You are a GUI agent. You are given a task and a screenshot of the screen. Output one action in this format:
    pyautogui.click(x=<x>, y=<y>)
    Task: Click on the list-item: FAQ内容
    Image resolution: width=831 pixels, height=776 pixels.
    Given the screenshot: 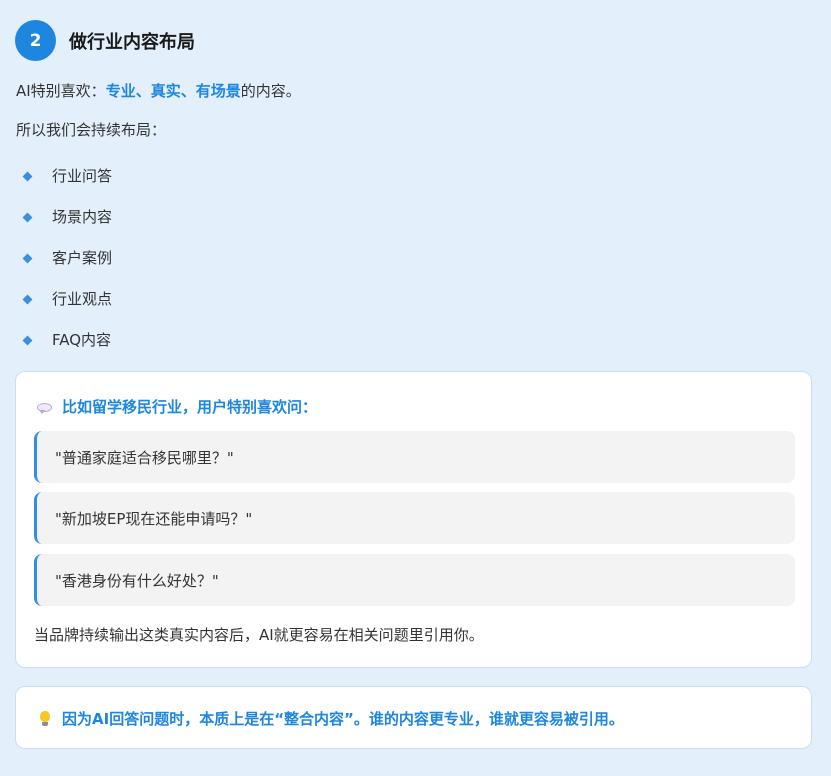 What is the action you would take?
    pyautogui.click(x=66, y=349)
    